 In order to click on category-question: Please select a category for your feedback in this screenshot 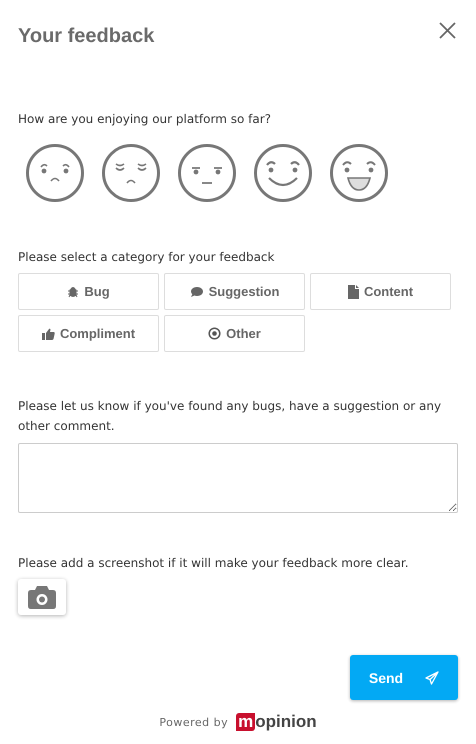, I will do `click(147, 257)`.